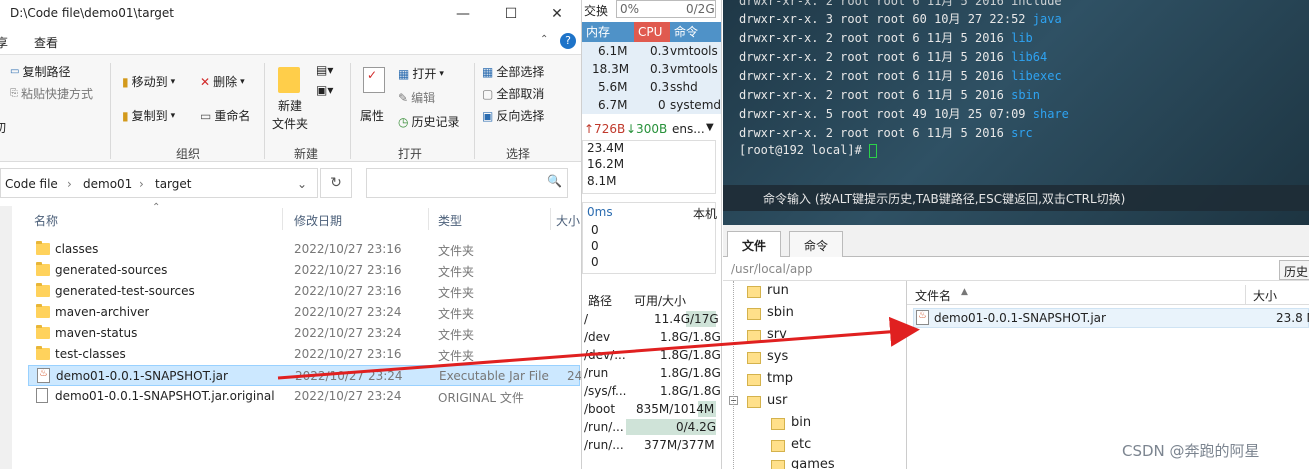 Image resolution: width=1309 pixels, height=469 pixels. I want to click on edit-button: ✎ 编辑, so click(416, 97).